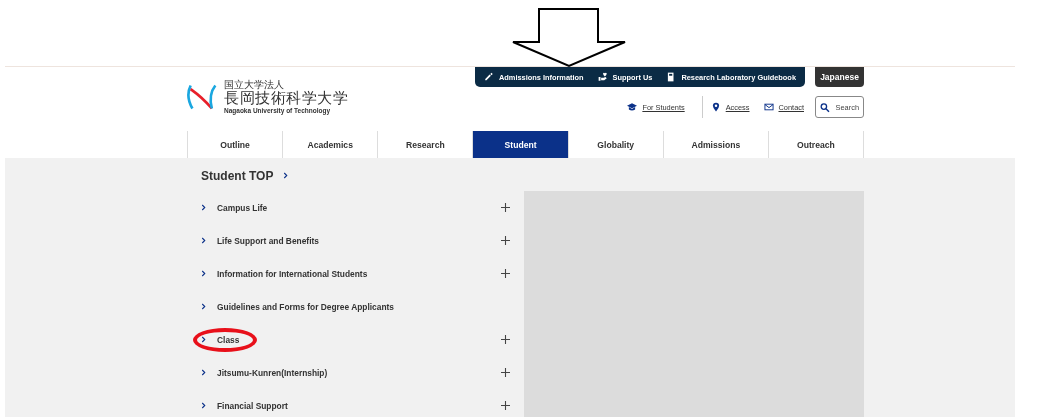 The image size is (1045, 417). Describe the element at coordinates (521, 144) in the screenshot. I see `nav-tab: Student` at that location.